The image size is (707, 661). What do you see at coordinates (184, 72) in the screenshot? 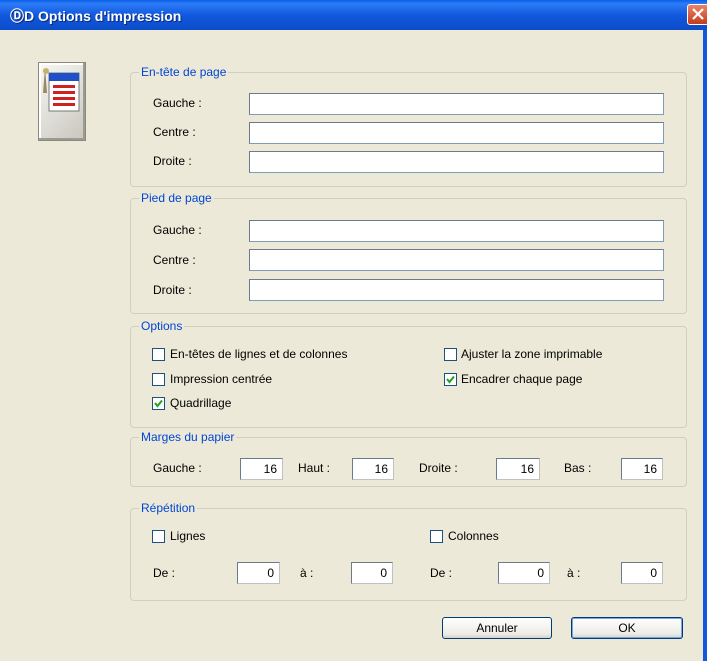
I see `header-group-title: En-tête de page` at bounding box center [184, 72].